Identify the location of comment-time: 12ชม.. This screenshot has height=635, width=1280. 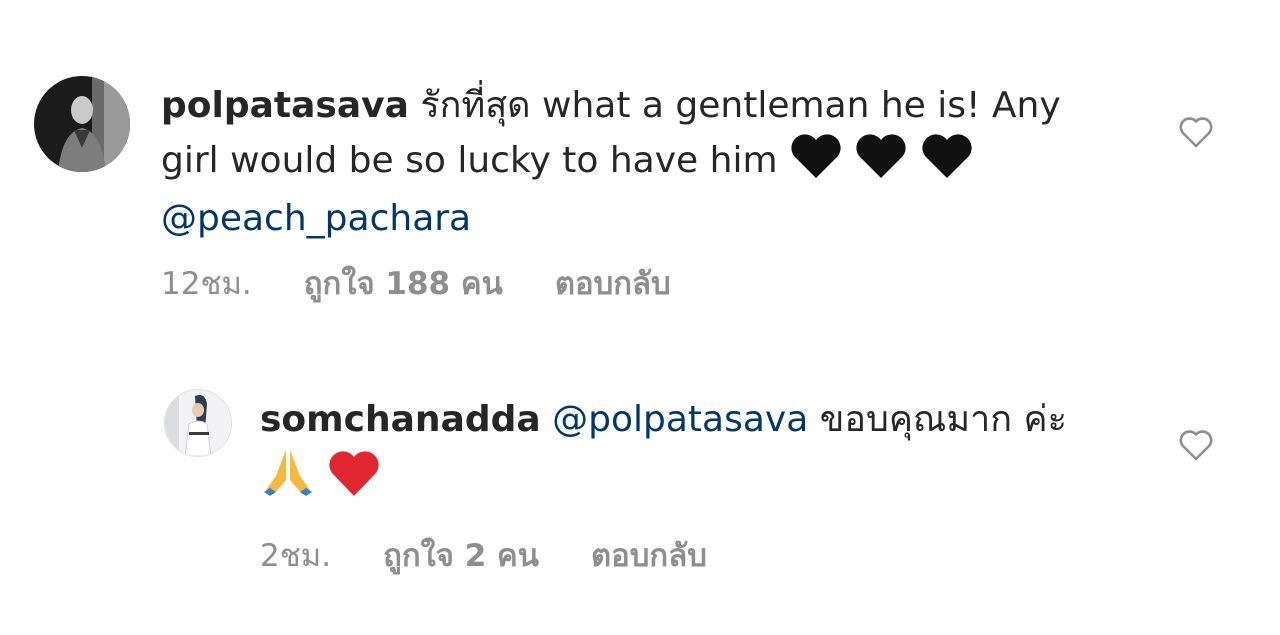
(206, 284).